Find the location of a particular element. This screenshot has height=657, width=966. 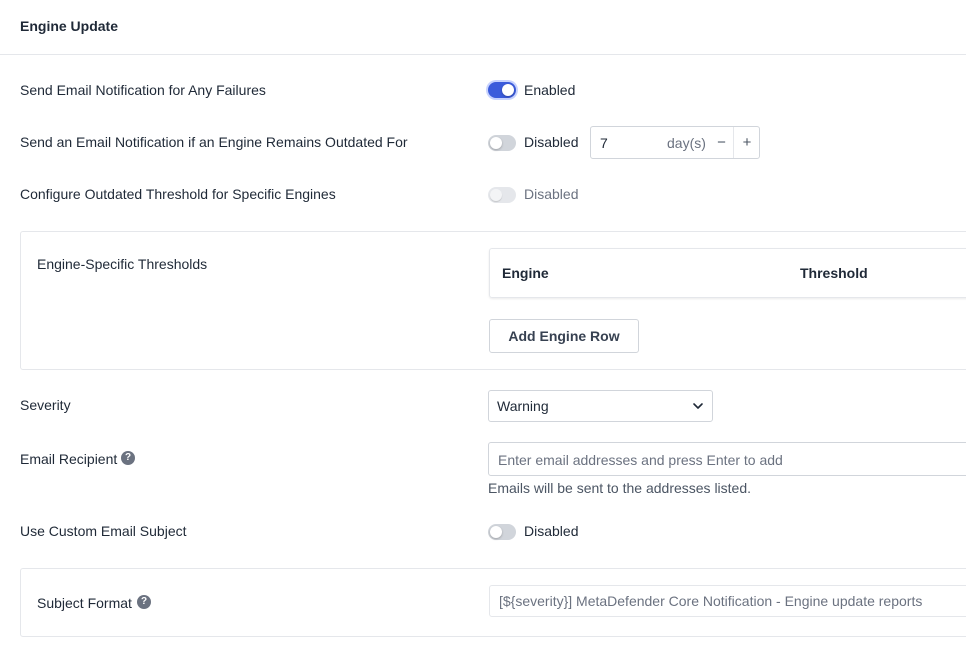

days-value: 7 is located at coordinates (604, 143).